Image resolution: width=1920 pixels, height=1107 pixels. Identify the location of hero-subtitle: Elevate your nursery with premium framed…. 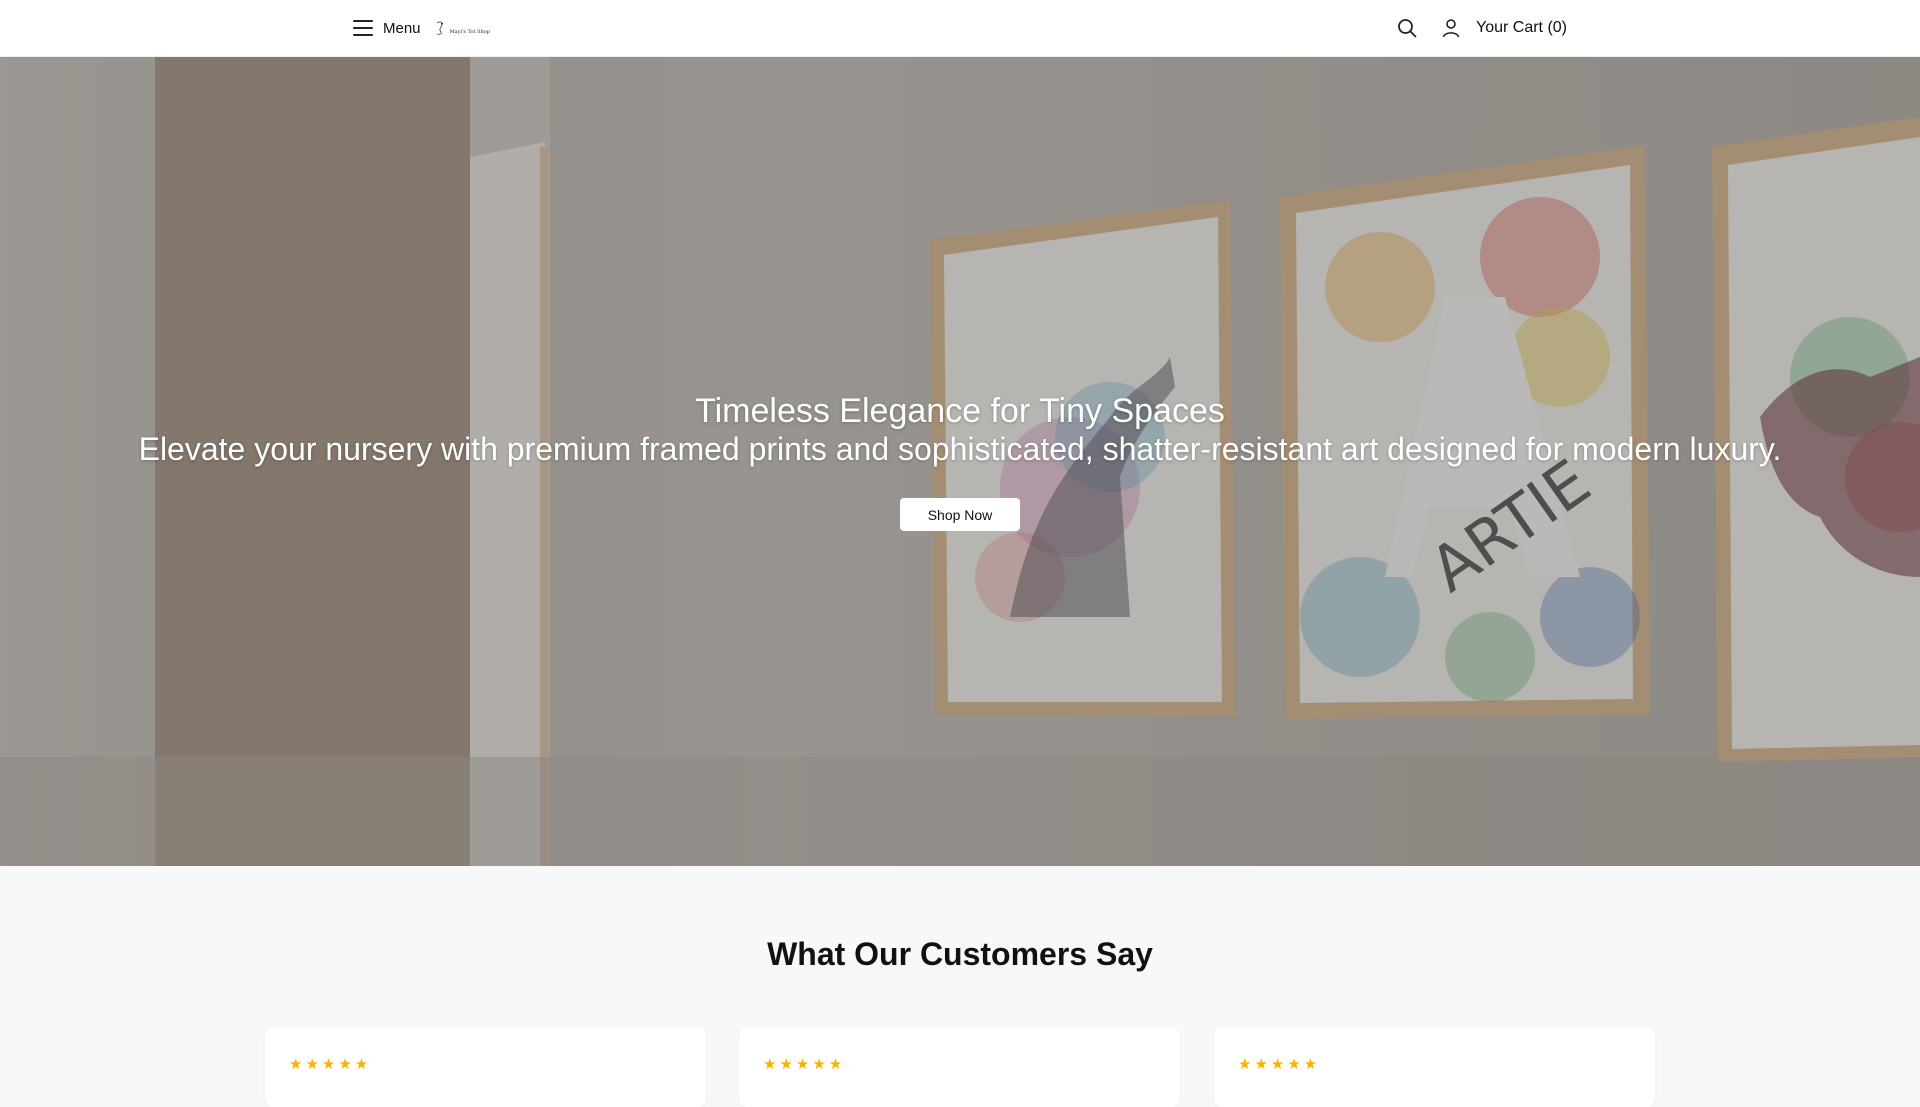
(960, 449).